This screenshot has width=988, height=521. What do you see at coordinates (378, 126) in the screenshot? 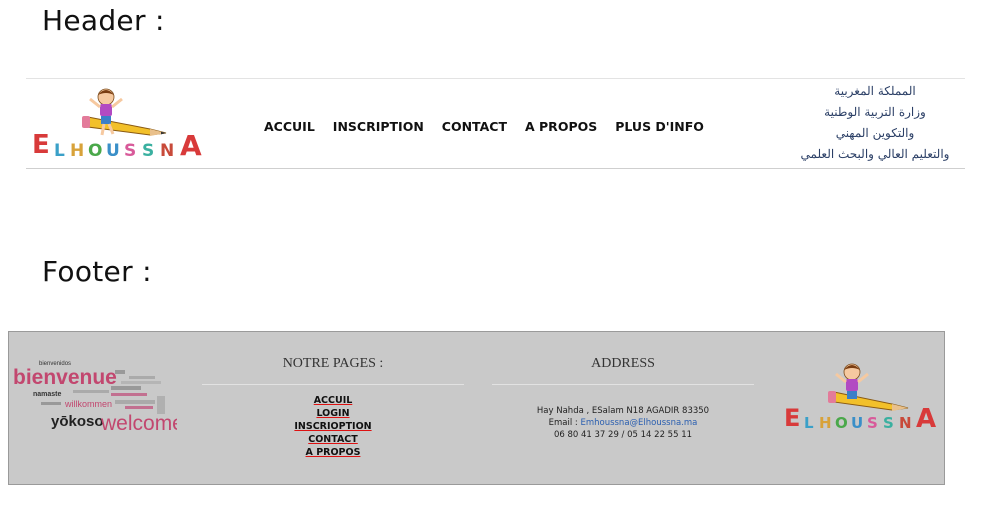
I see `nav-inscription: INSCRIPTION` at bounding box center [378, 126].